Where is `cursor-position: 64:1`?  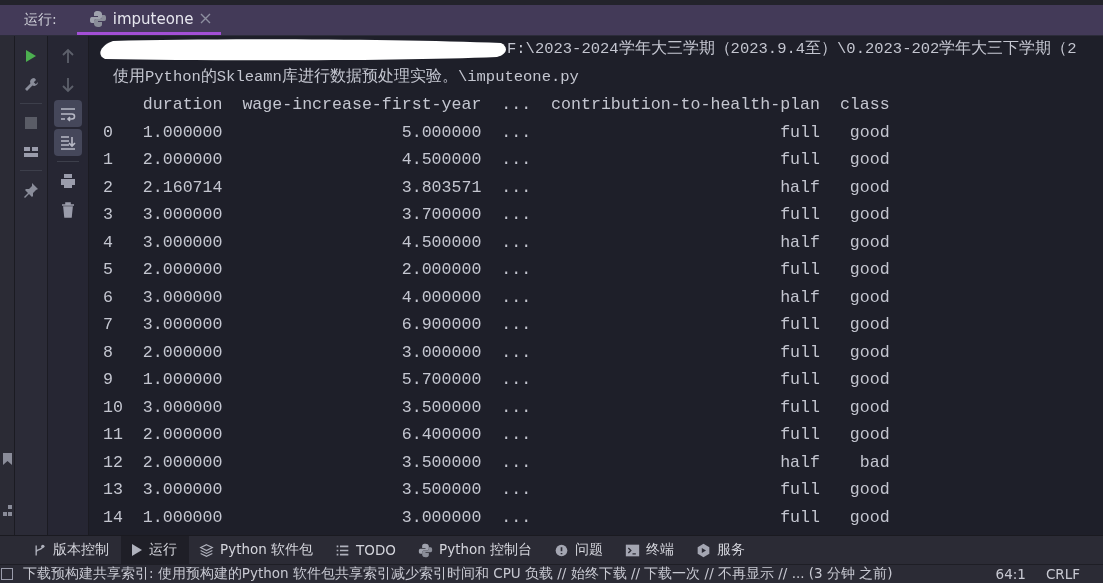
cursor-position: 64:1 is located at coordinates (1010, 574).